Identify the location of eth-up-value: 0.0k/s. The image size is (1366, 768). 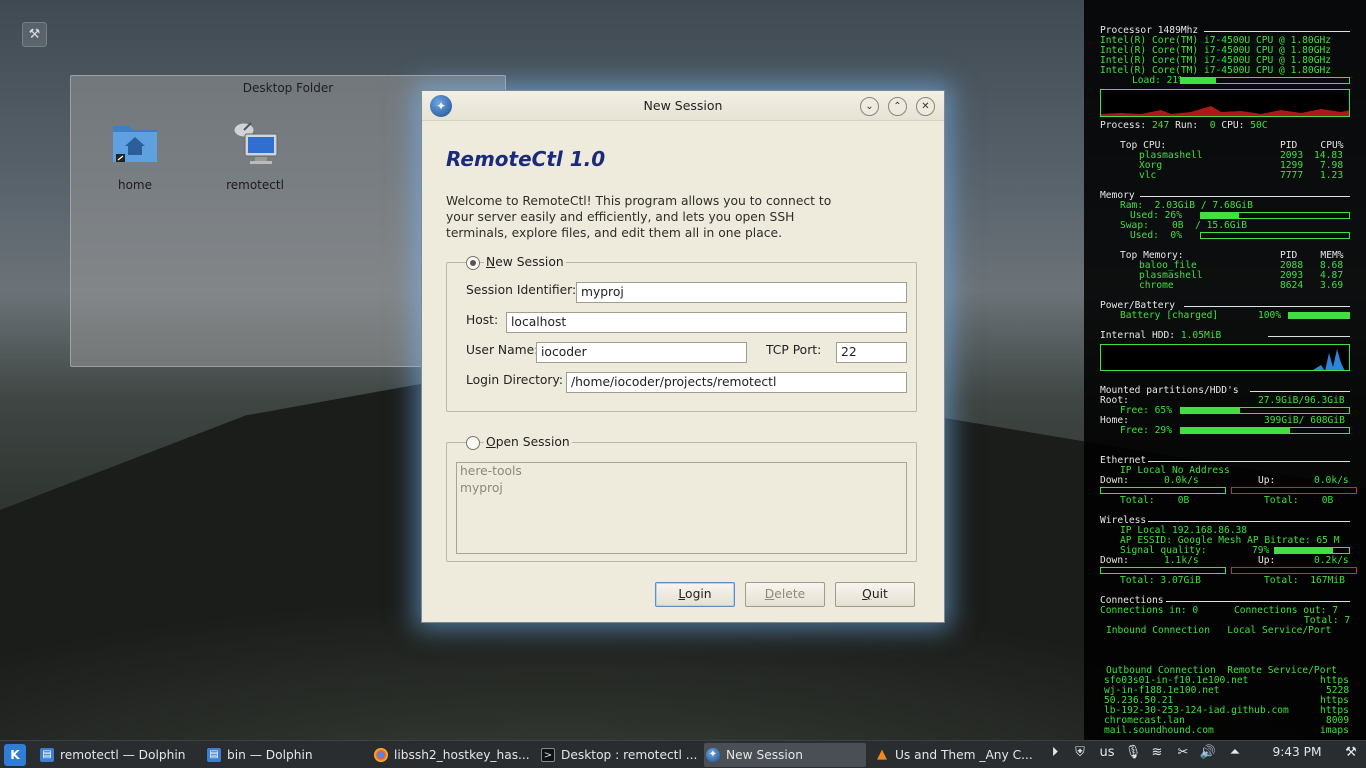
(1331, 480).